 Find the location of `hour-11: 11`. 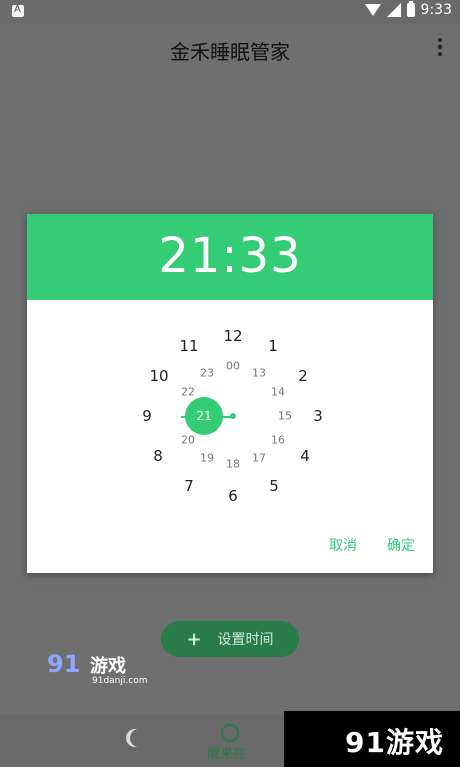

hour-11: 11 is located at coordinates (188, 346).